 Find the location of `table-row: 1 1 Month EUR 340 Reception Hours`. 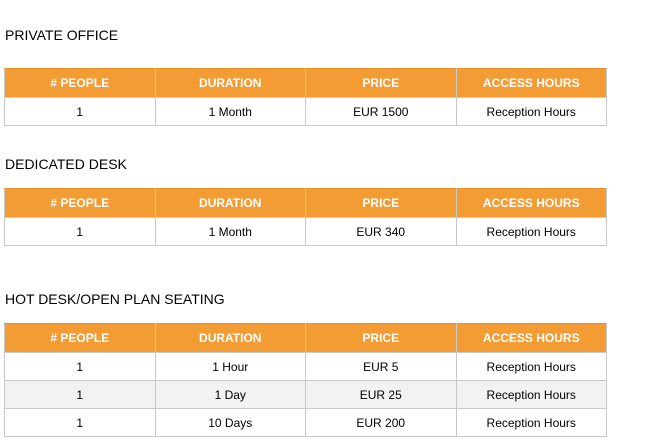

table-row: 1 1 Month EUR 340 Reception Hours is located at coordinates (305, 231).